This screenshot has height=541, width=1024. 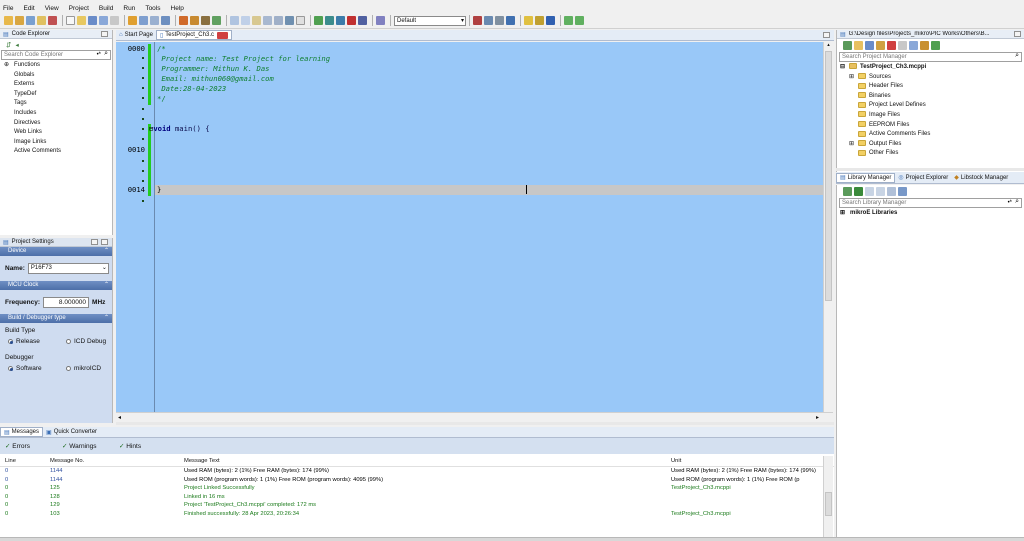 I want to click on device-section-header: Device ⌃, so click(x=56, y=251).